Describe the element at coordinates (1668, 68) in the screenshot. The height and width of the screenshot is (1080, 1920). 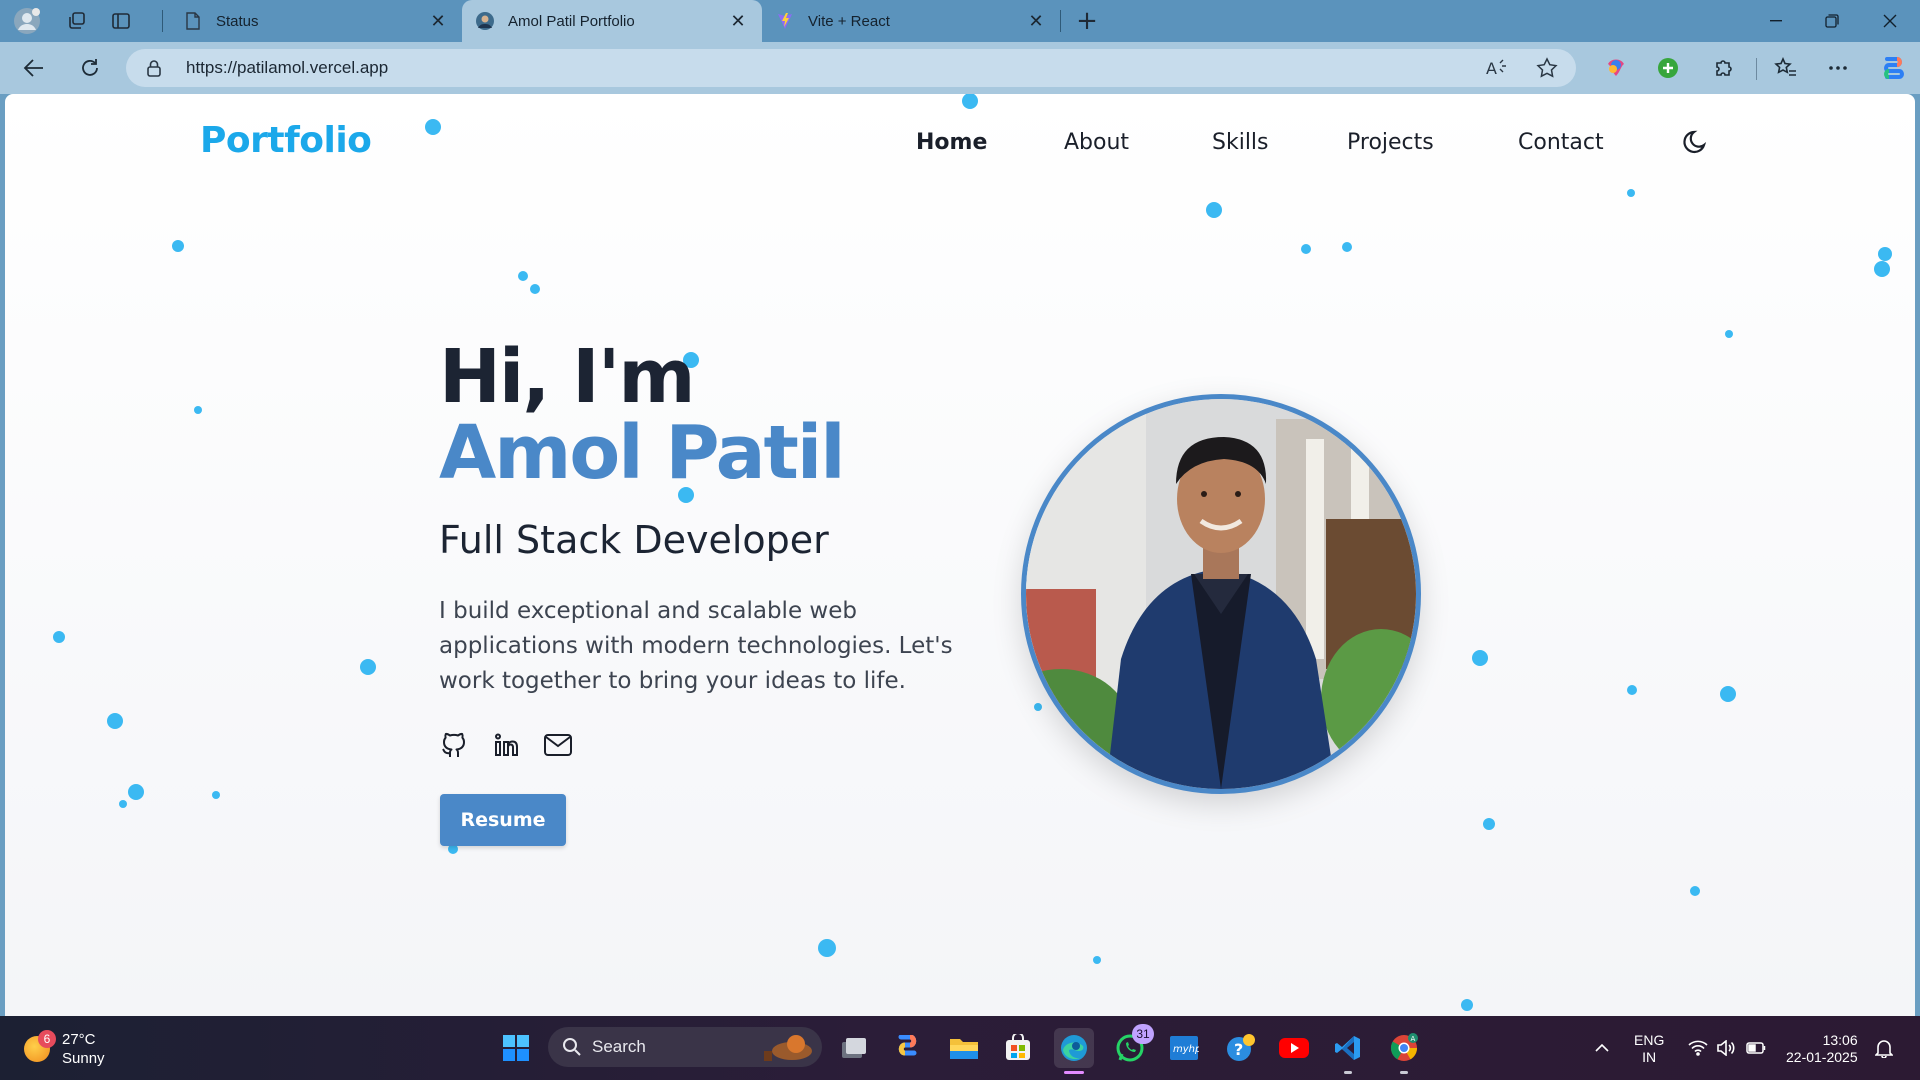
I see `green-extension-icon` at that location.